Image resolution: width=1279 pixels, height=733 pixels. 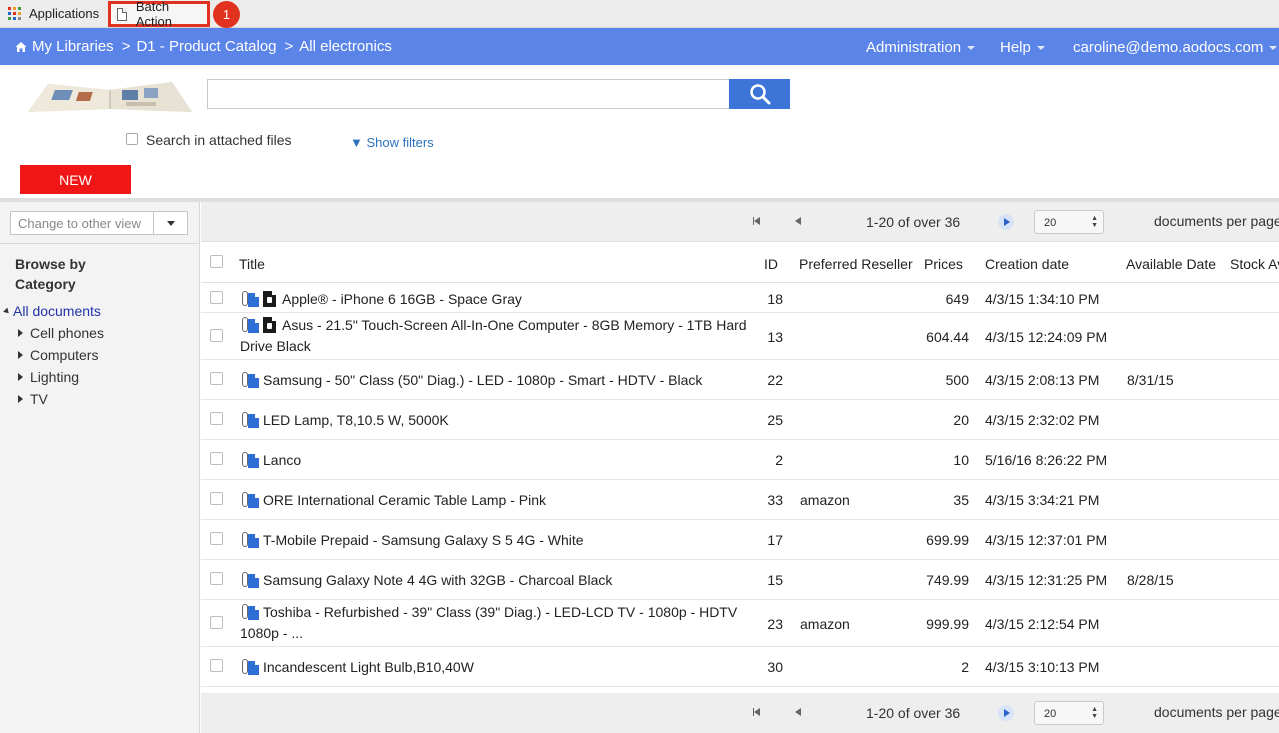 What do you see at coordinates (170, 223) in the screenshot?
I see `view-selector-dropdown` at bounding box center [170, 223].